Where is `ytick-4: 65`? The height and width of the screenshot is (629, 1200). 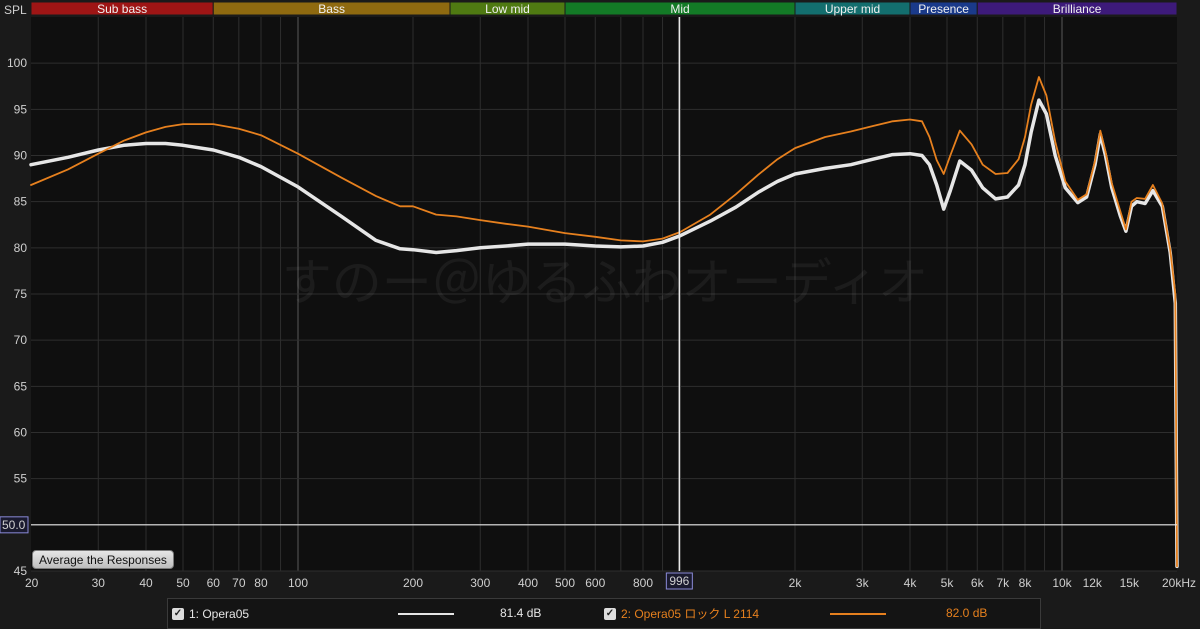 ytick-4: 65 is located at coordinates (21, 386).